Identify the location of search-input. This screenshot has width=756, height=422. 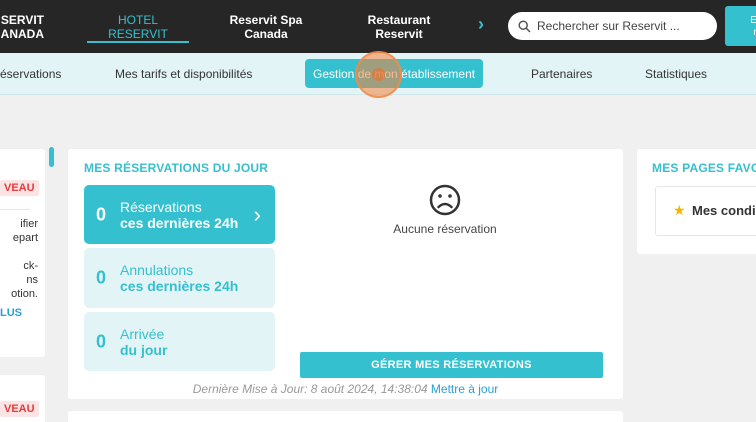
(622, 26).